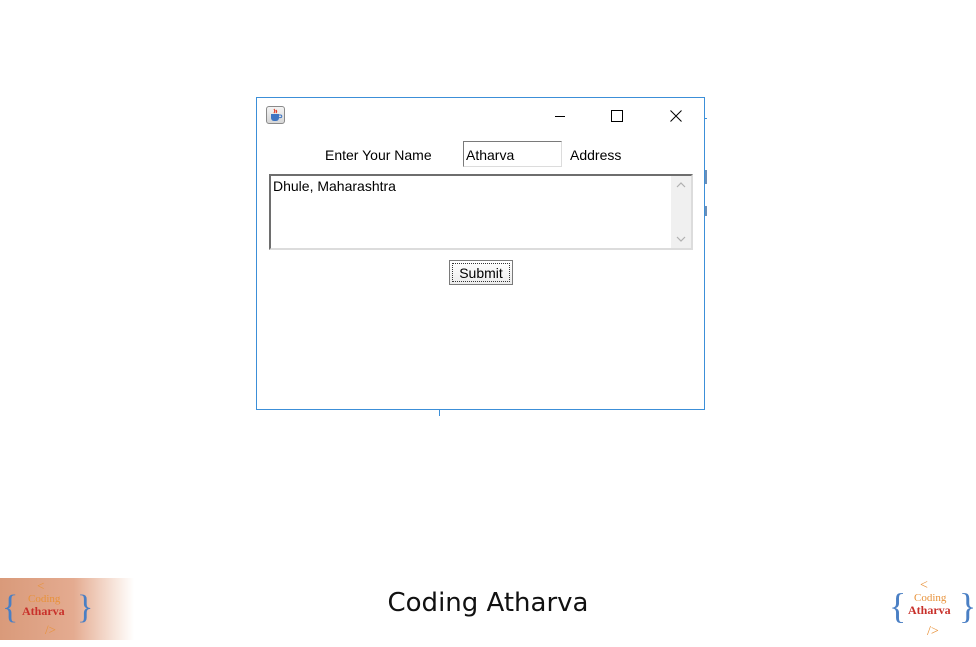 This screenshot has width=976, height=647. What do you see at coordinates (897, 606) in the screenshot?
I see `logo-brace-left: {` at bounding box center [897, 606].